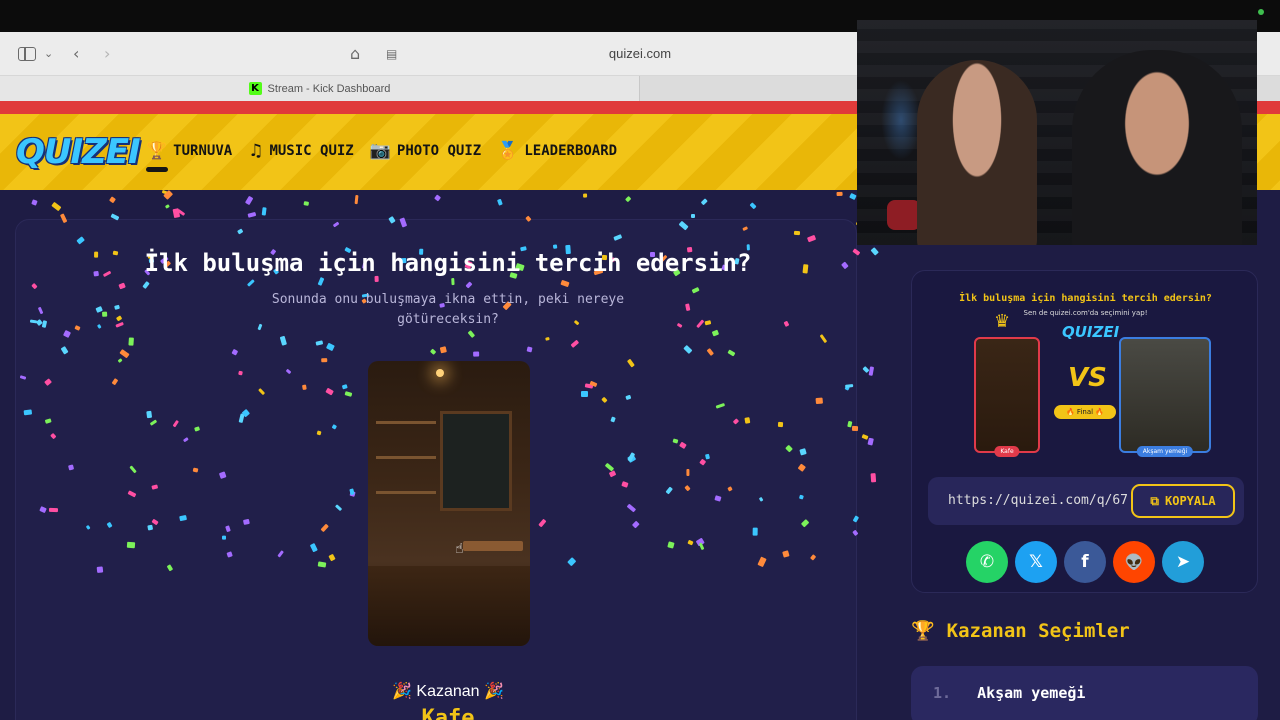  Describe the element at coordinates (923, 631) in the screenshot. I see `trophy-icon: 🏆` at that location.